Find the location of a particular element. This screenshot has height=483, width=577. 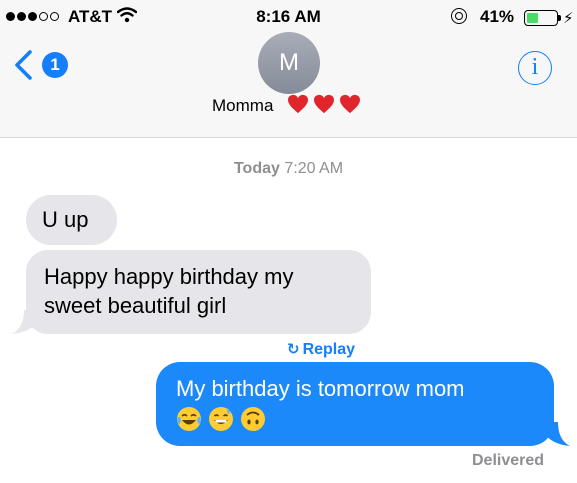

replay-button: ↻ Replay is located at coordinates (321, 349).